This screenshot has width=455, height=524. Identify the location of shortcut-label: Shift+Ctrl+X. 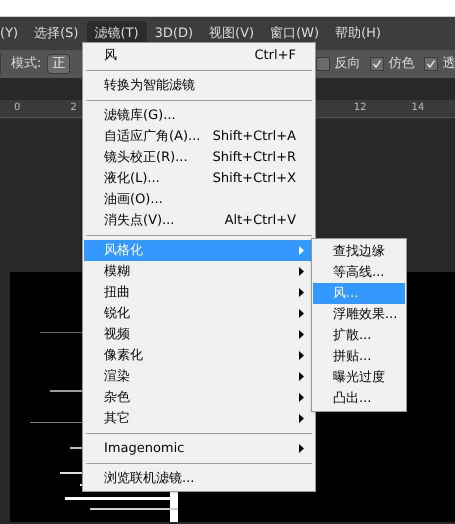
(254, 179).